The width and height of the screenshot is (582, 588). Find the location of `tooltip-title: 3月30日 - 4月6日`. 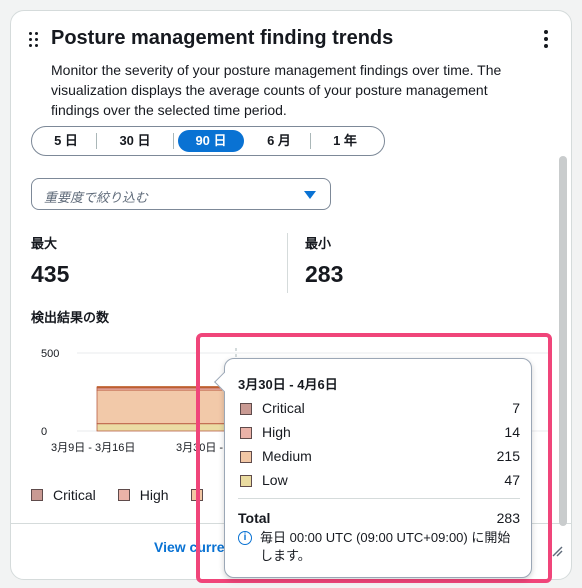

tooltip-title: 3月30日 - 4月6日 is located at coordinates (288, 384).